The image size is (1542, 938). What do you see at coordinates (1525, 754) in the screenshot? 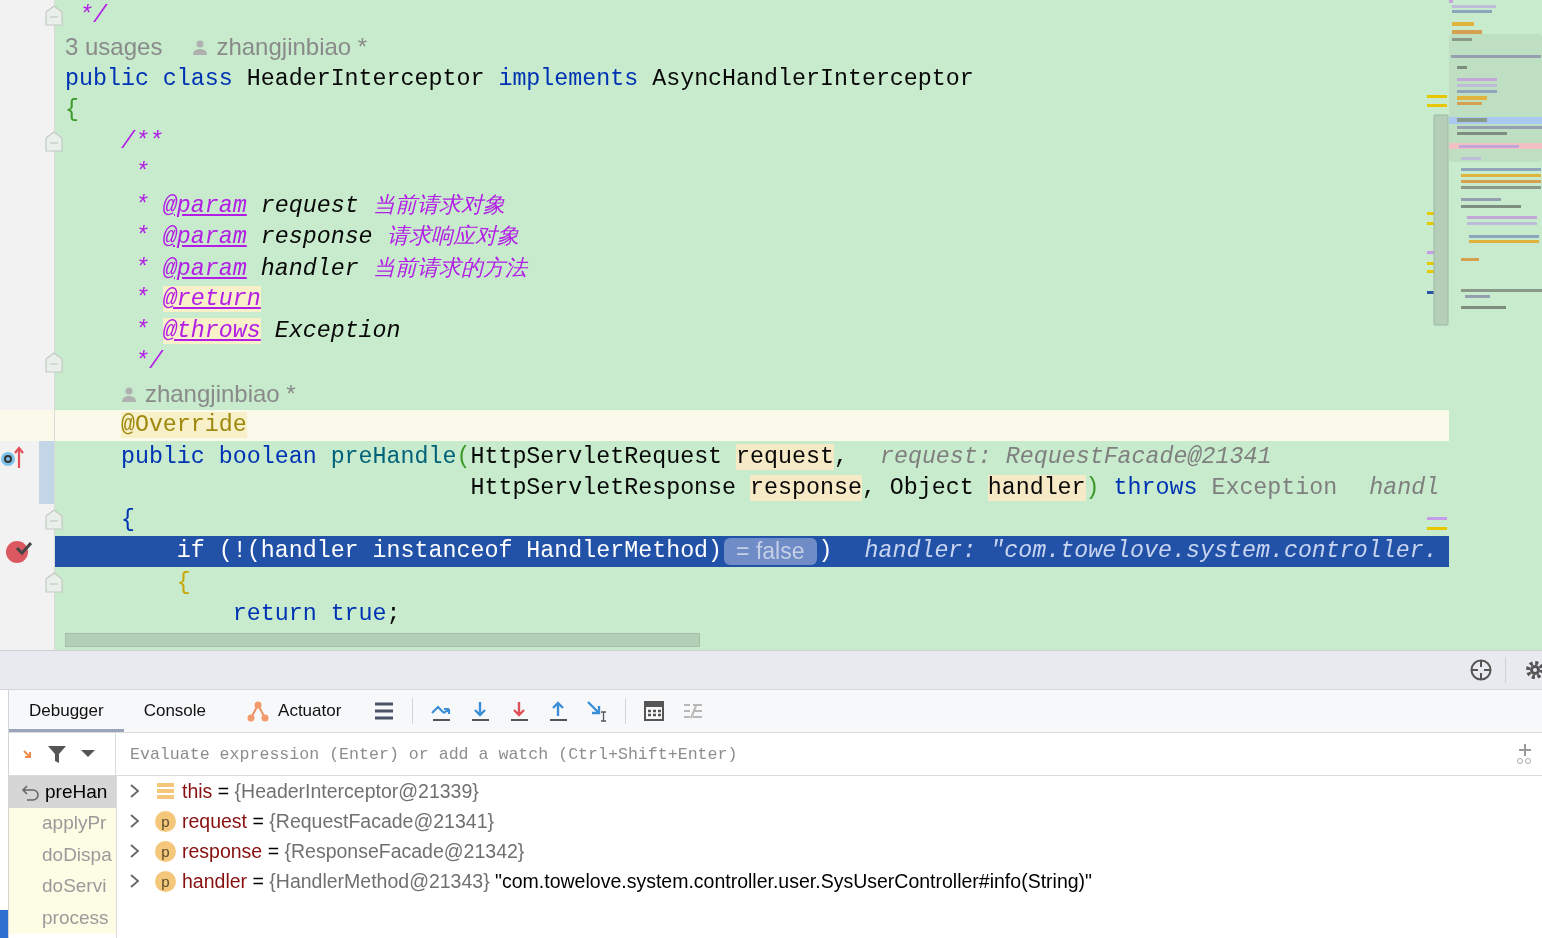
I see `add-watch-icon` at bounding box center [1525, 754].